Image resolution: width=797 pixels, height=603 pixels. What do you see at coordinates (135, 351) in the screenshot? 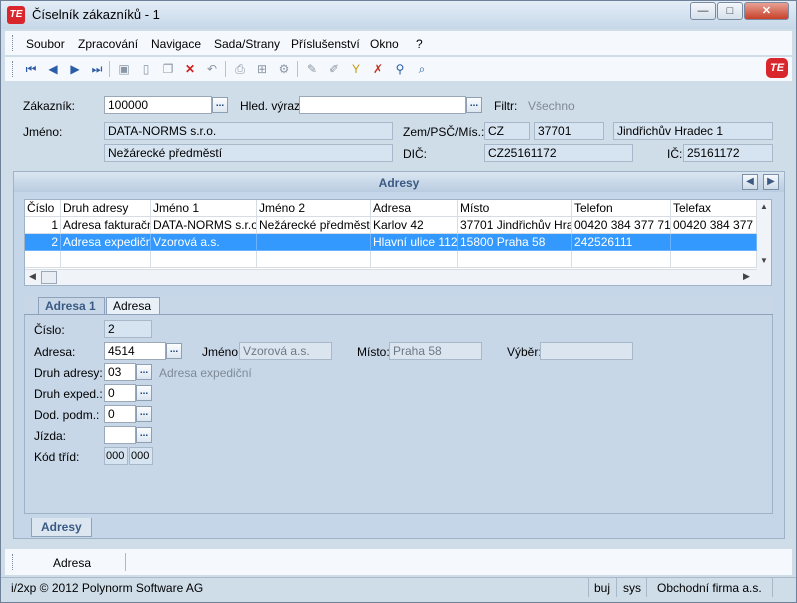
I see `adresa-input: 4514` at bounding box center [135, 351].